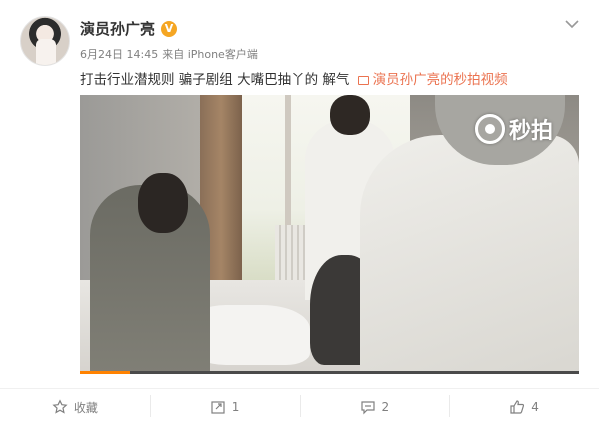  Describe the element at coordinates (367, 408) in the screenshot. I see `comment-icon` at that location.